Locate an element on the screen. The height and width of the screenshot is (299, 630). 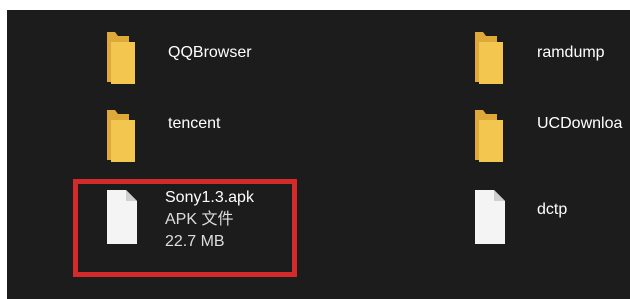
file-name: tencent is located at coordinates (194, 123).